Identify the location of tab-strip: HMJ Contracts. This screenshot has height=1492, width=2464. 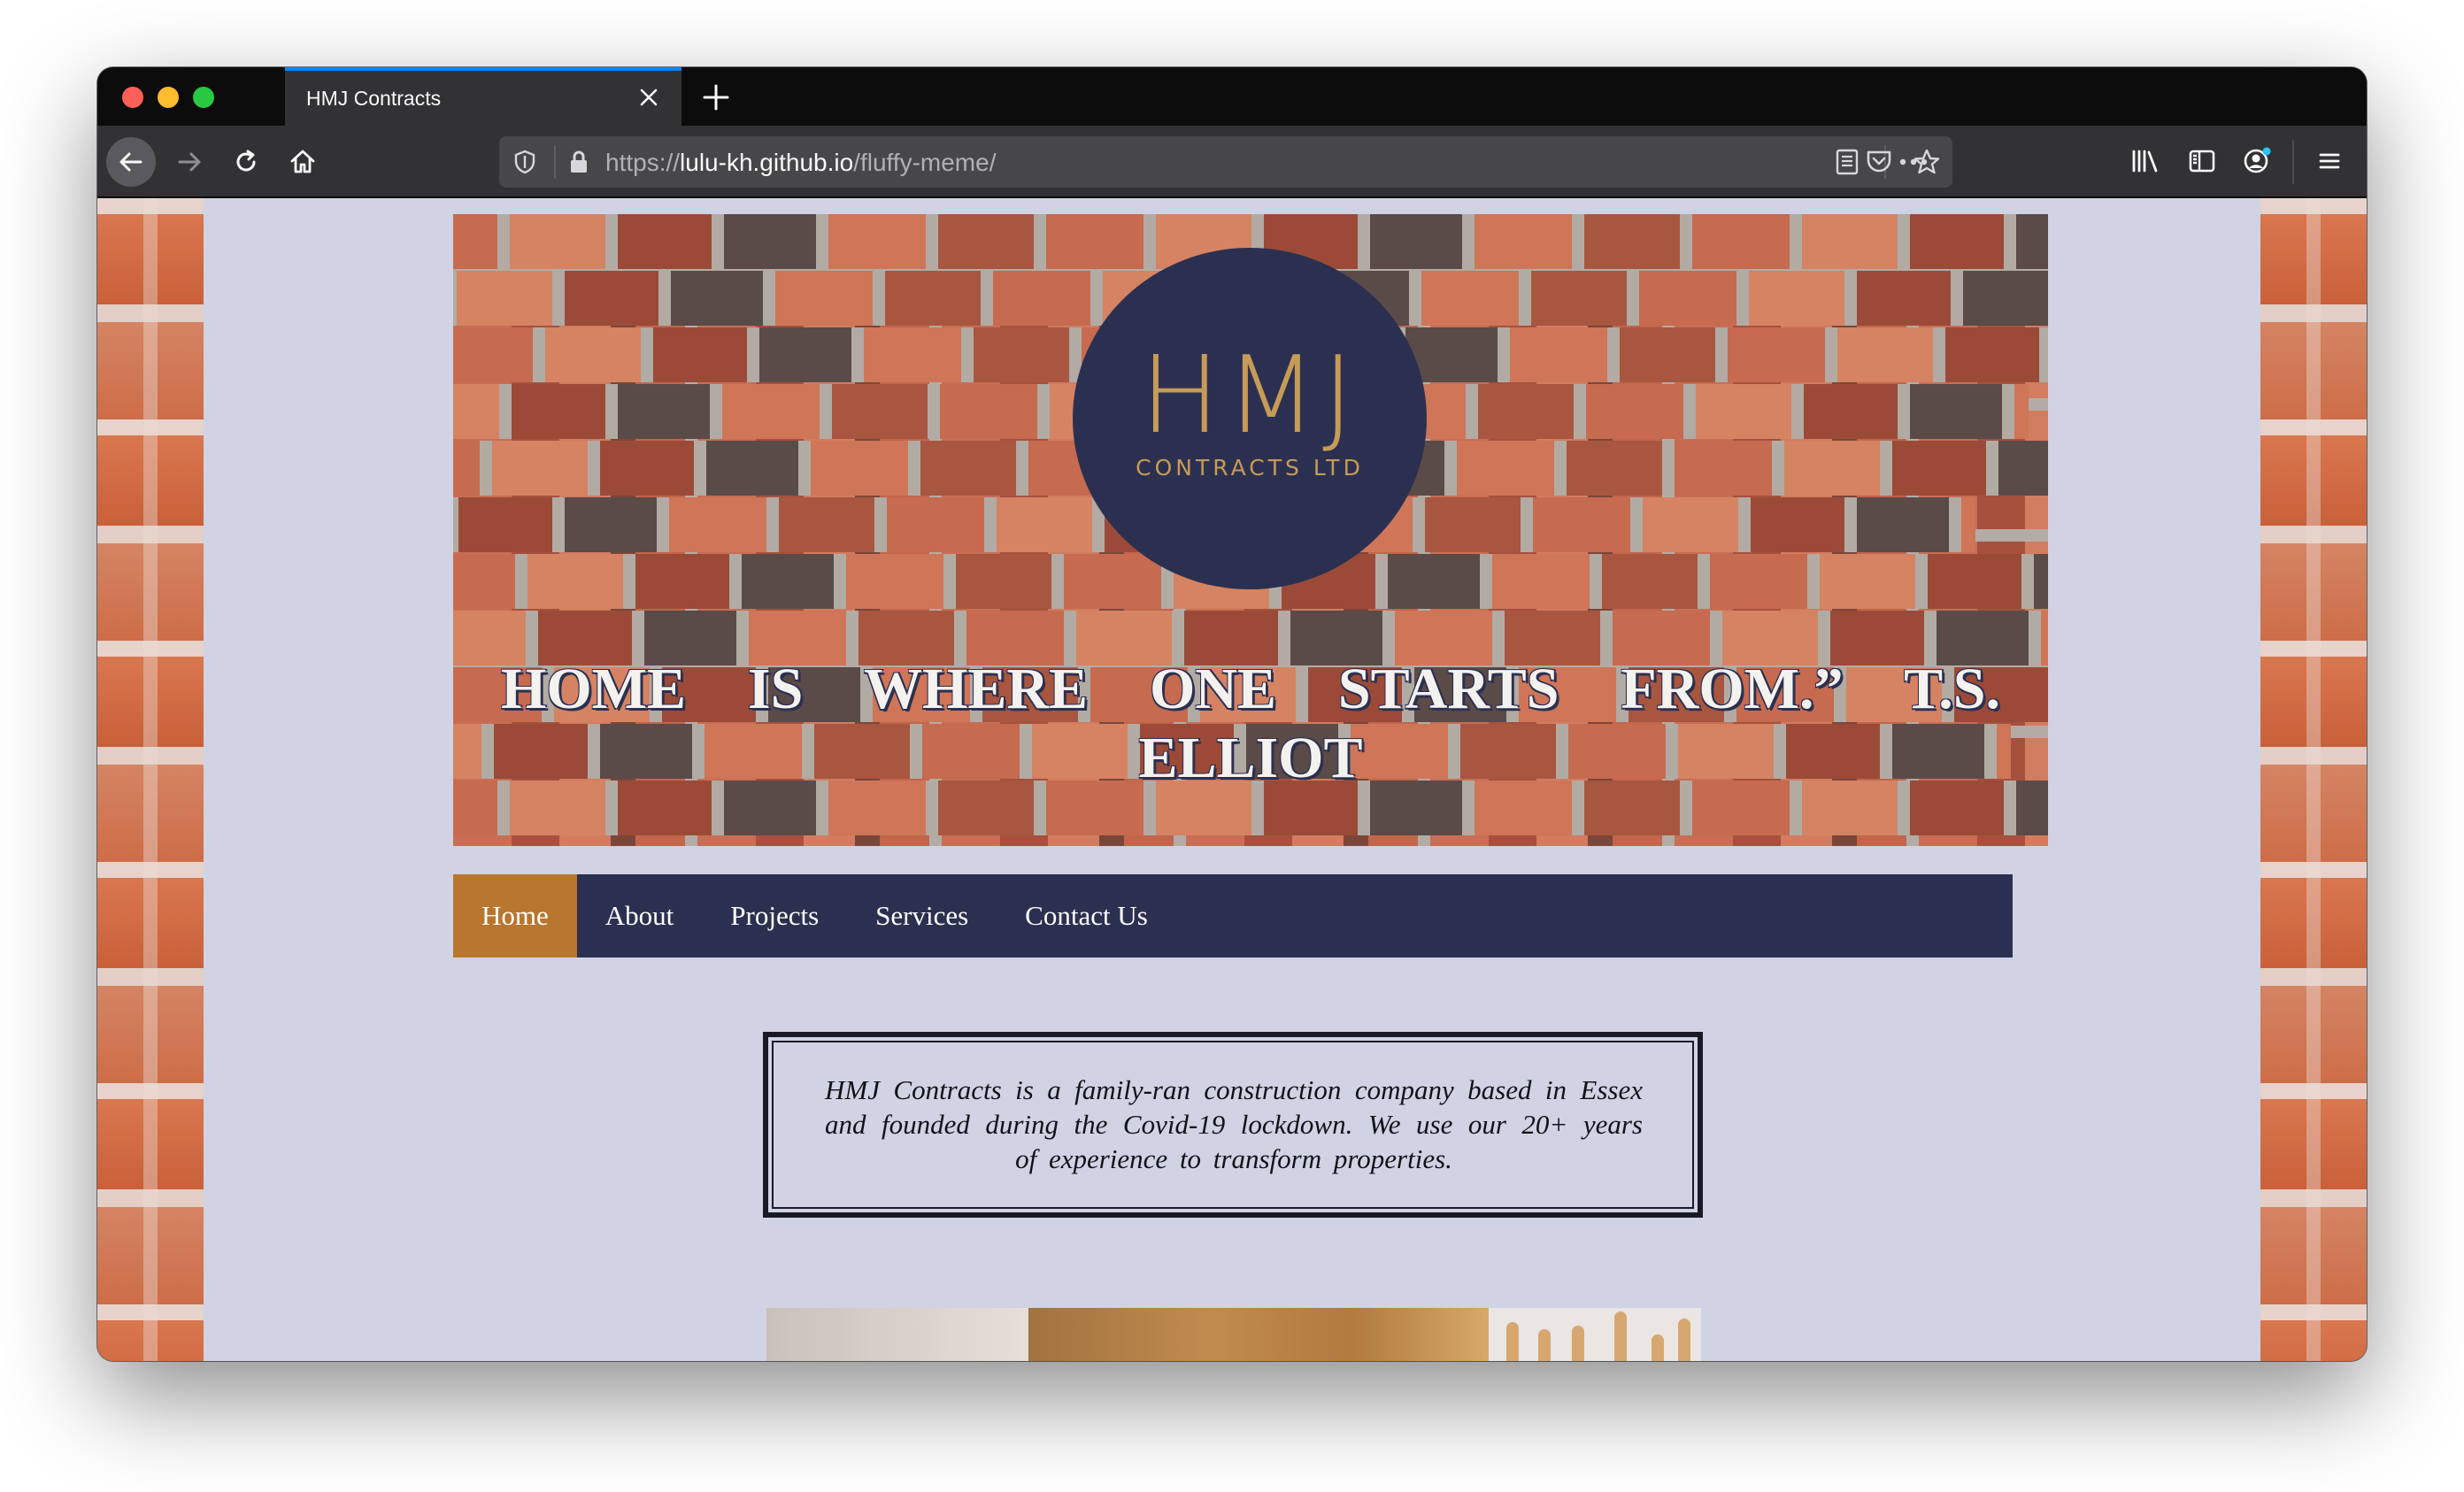
(1232, 96).